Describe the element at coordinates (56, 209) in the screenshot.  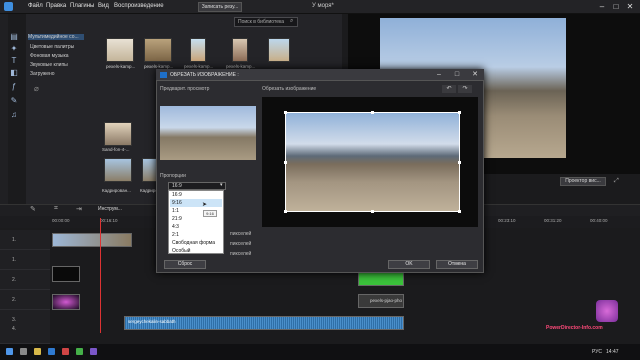
I see `crop-icon: ⌗` at that location.